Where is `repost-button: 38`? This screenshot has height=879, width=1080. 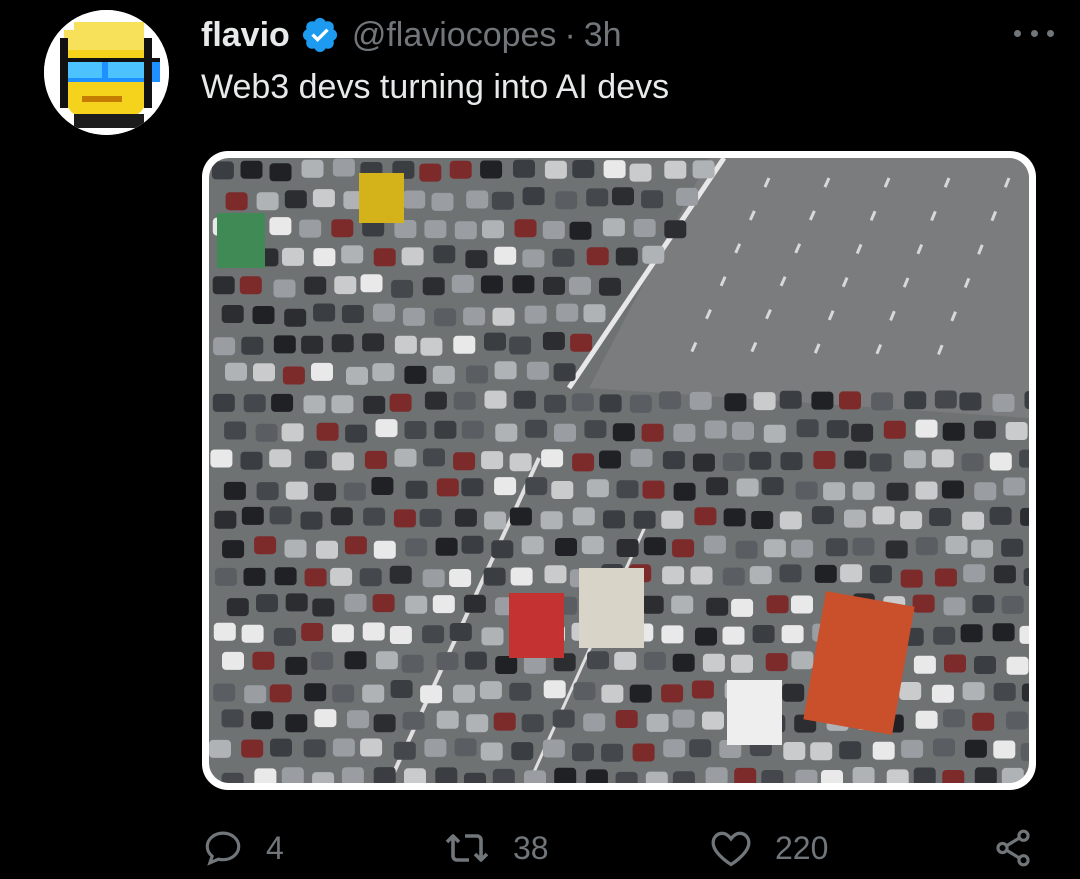
repost-button: 38 is located at coordinates (496, 848).